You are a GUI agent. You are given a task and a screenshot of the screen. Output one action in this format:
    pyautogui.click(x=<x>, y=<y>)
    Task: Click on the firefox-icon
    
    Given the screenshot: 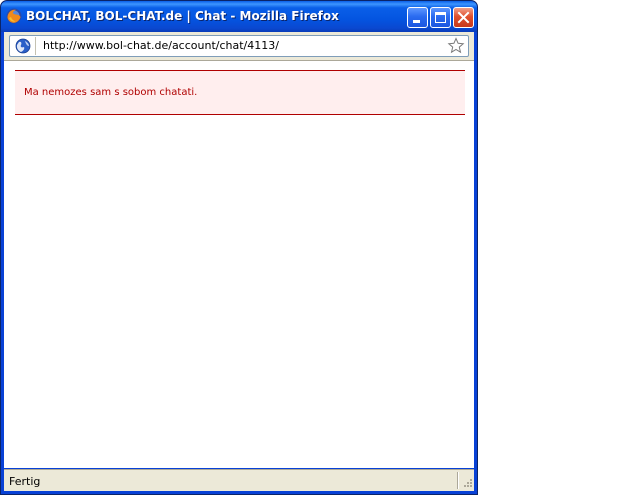 What is the action you would take?
    pyautogui.click(x=14, y=16)
    